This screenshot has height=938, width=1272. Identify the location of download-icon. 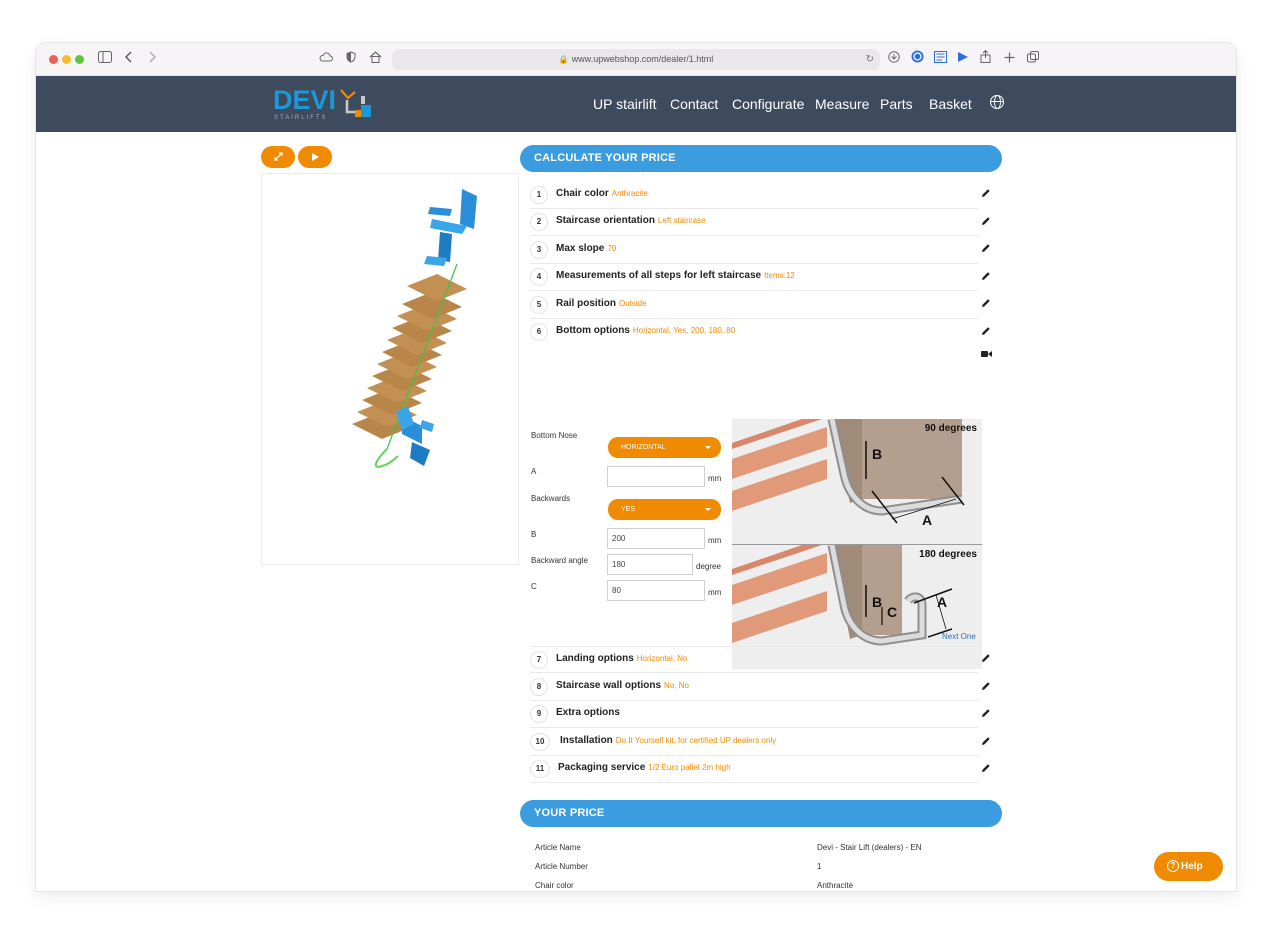
(894, 59).